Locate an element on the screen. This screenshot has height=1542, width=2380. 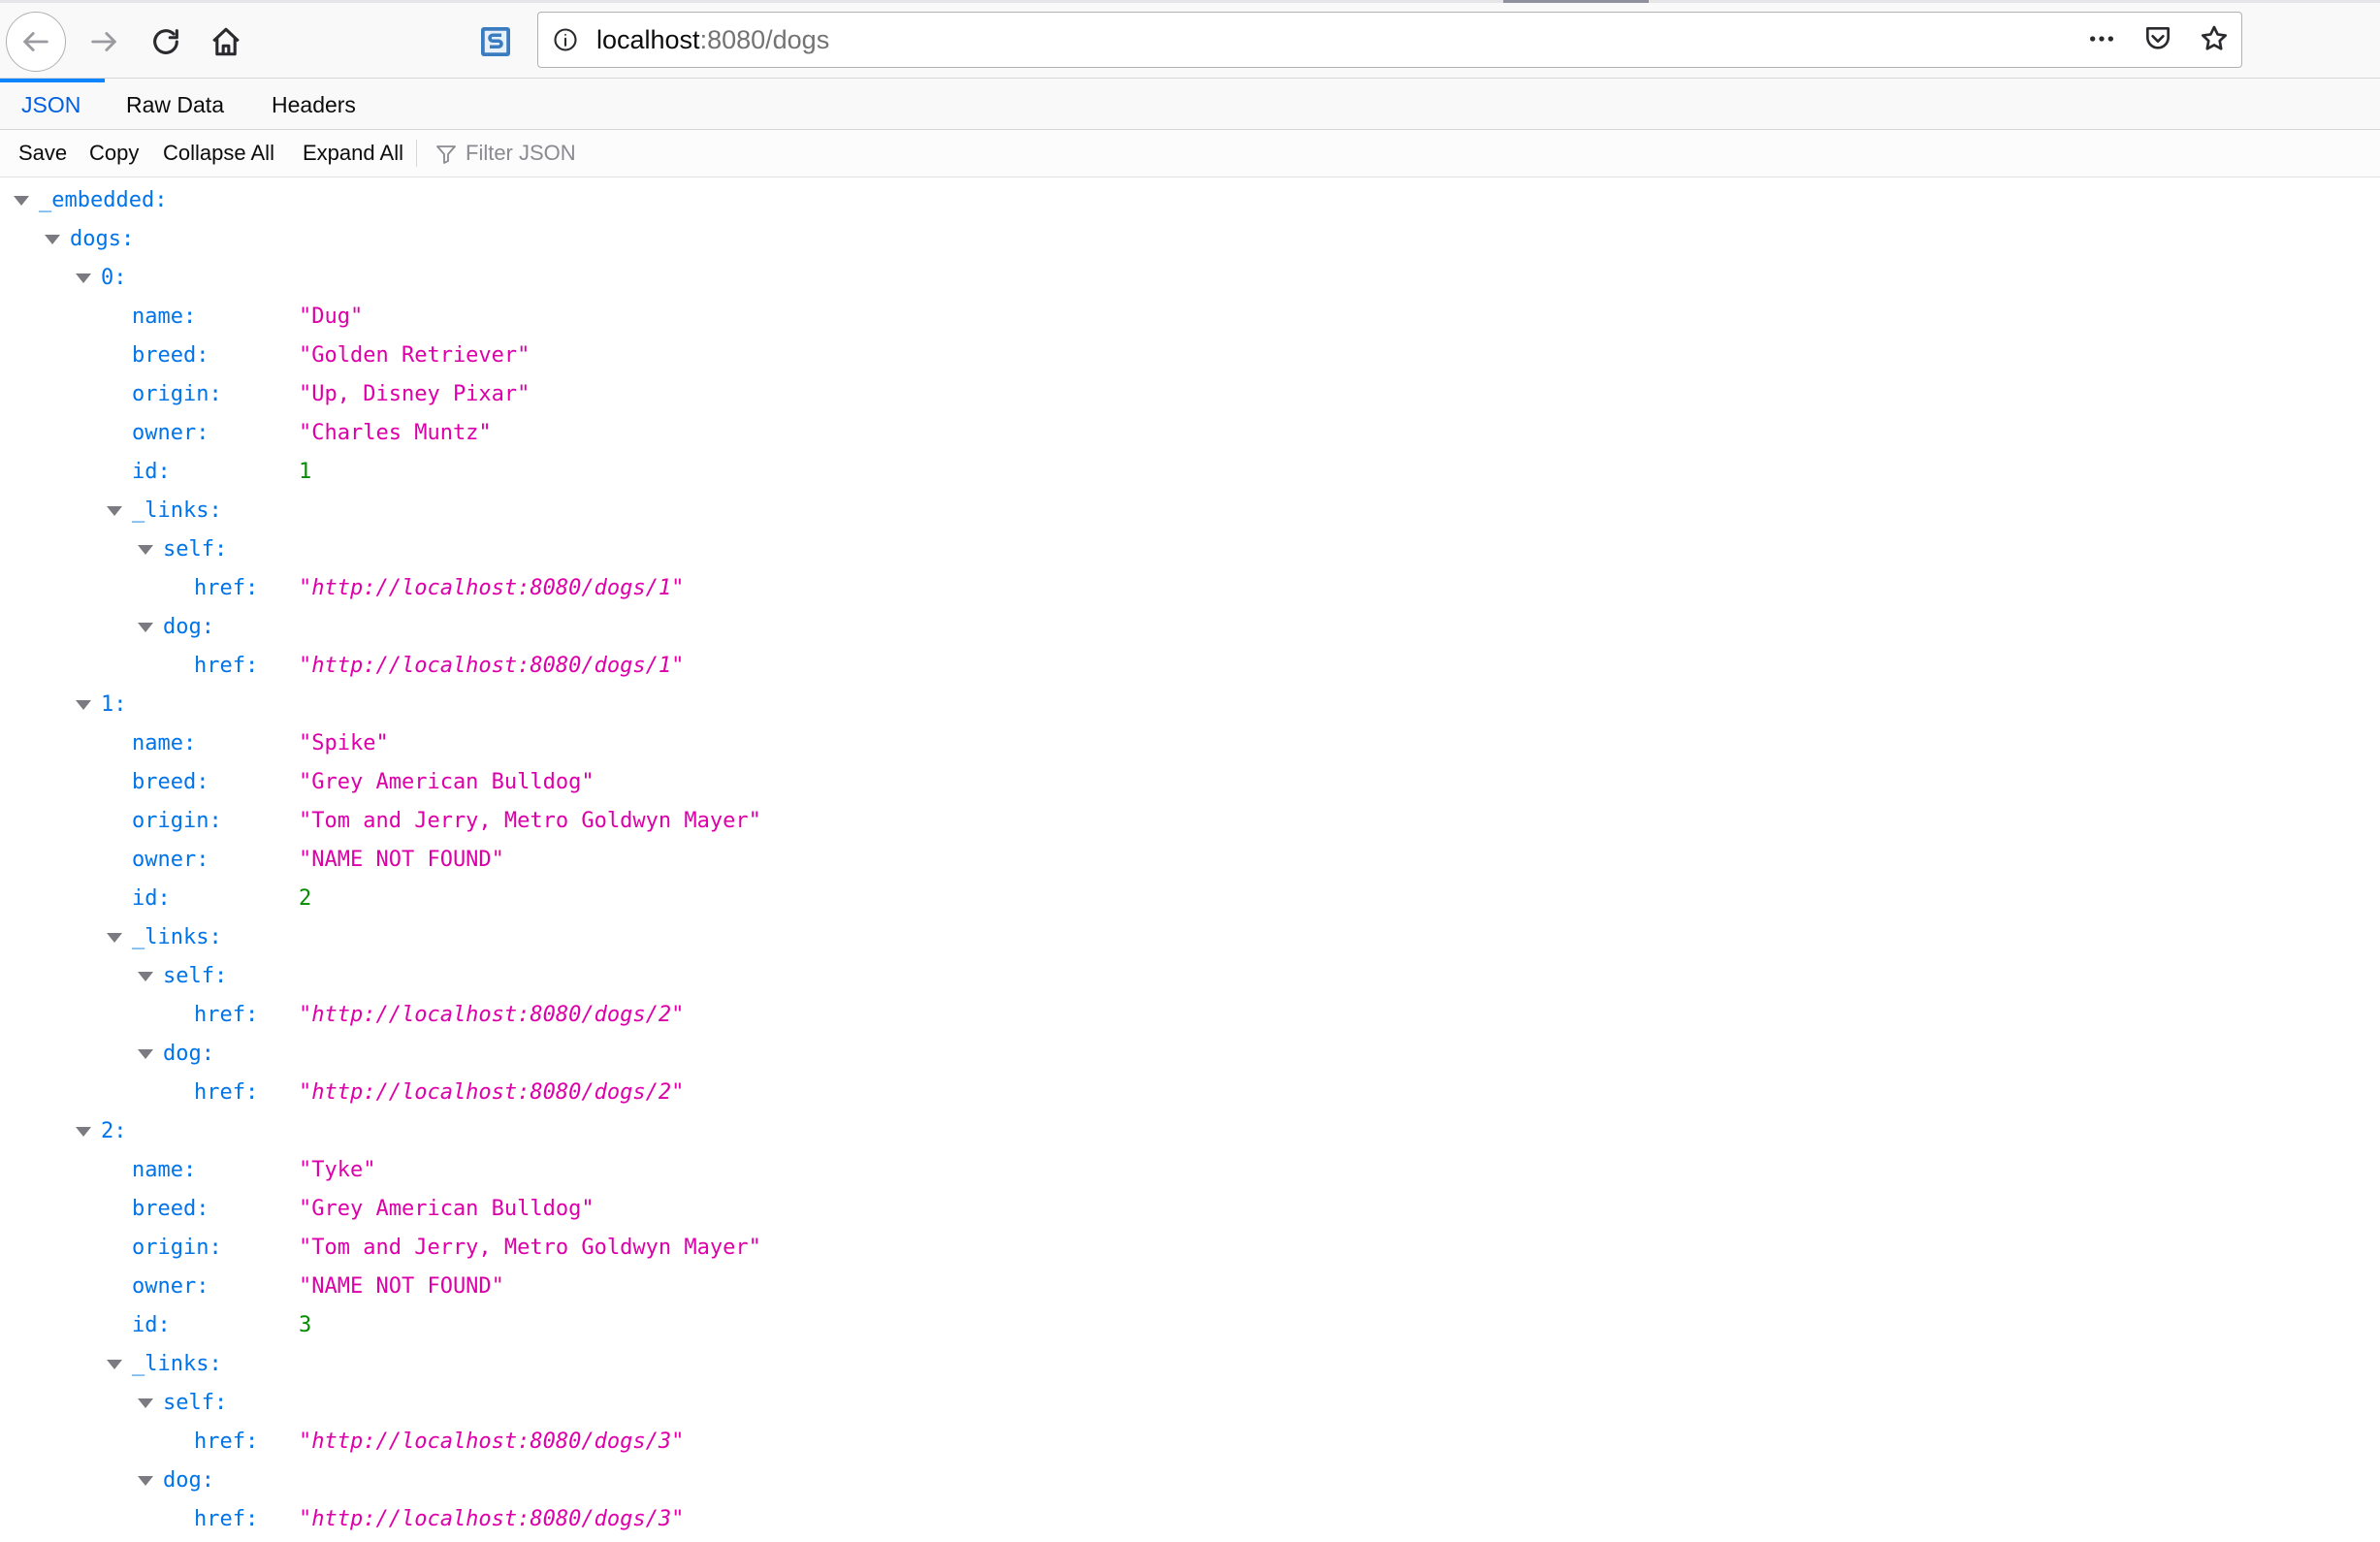
tree-row-dog-href: href: "http://localhost:8080/dogs/1" is located at coordinates (1190, 666).